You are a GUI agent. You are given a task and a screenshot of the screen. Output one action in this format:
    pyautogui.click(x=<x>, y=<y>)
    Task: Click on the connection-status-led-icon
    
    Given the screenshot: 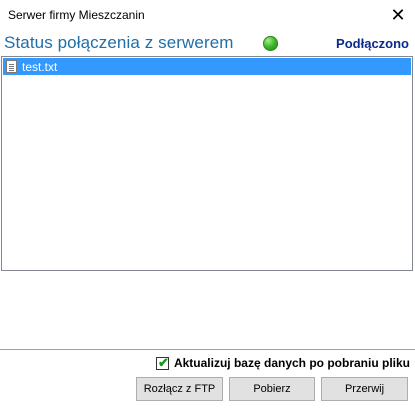 What is the action you would take?
    pyautogui.click(x=270, y=43)
    